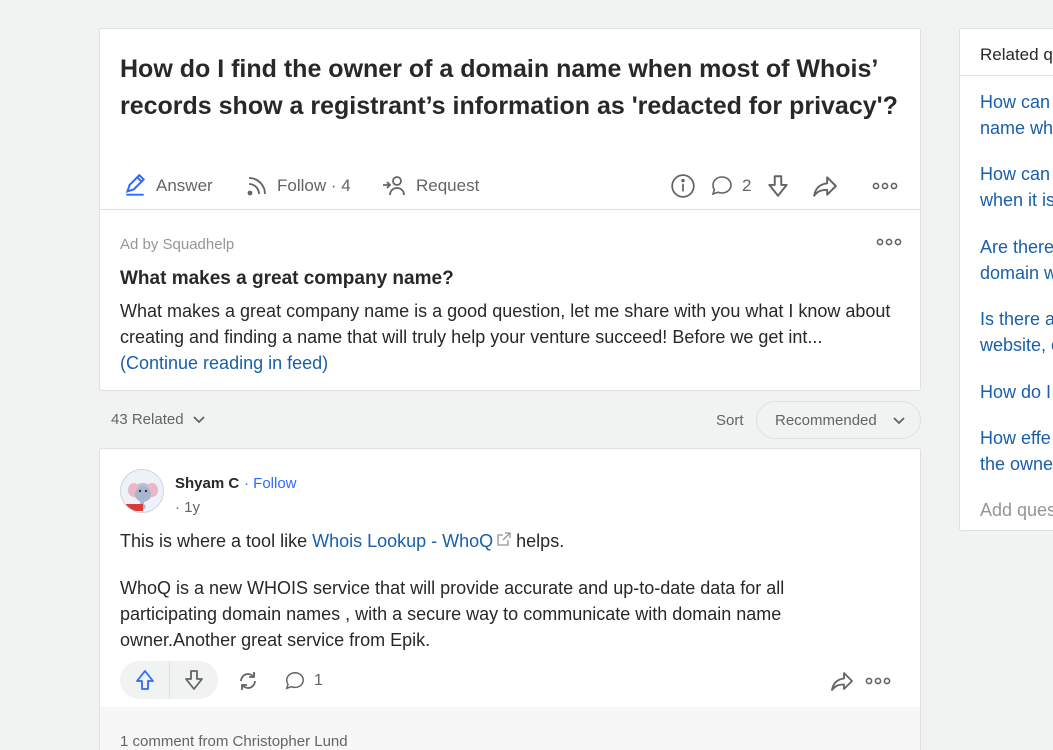 This screenshot has width=1053, height=750. I want to click on avatar, so click(142, 491).